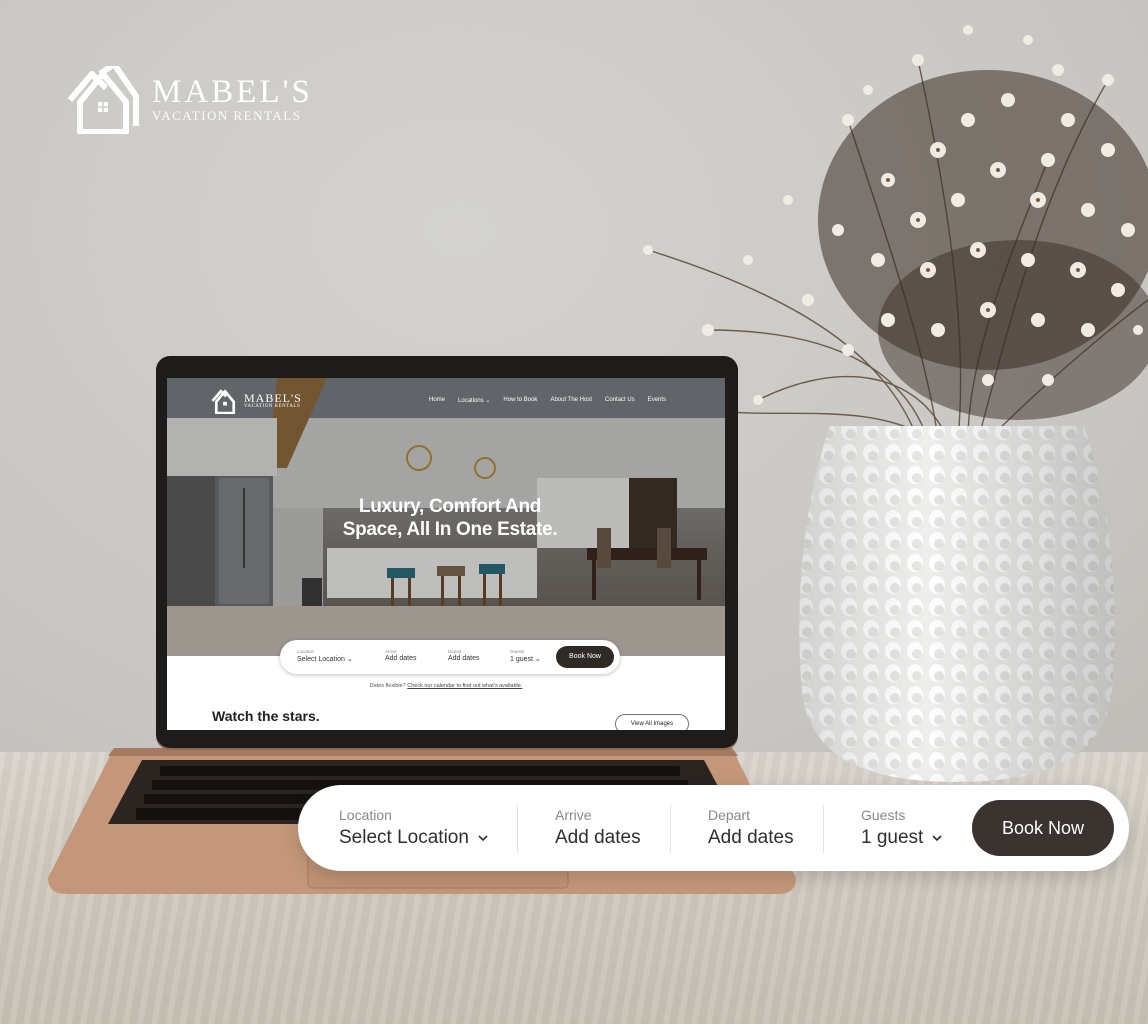  Describe the element at coordinates (957, 604) in the screenshot. I see `white-vase-image` at that location.